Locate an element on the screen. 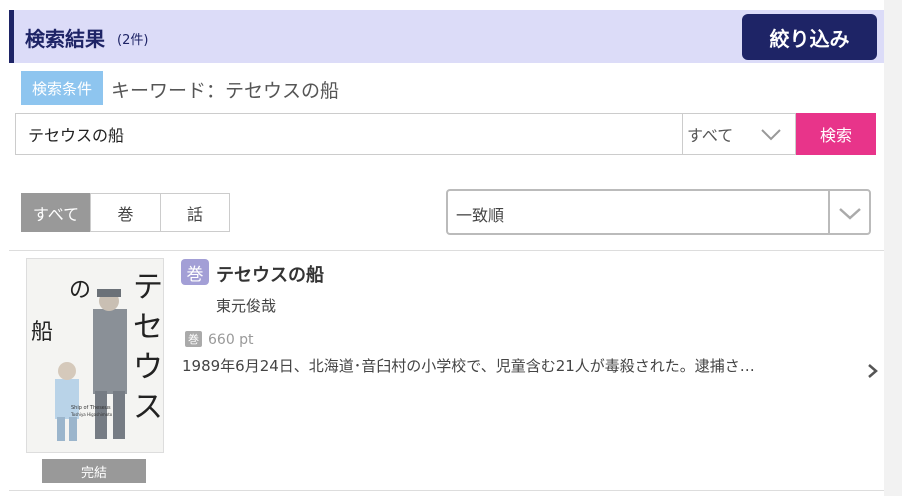 The height and width of the screenshot is (496, 902). search-scope-value: すべて is located at coordinates (710, 135).